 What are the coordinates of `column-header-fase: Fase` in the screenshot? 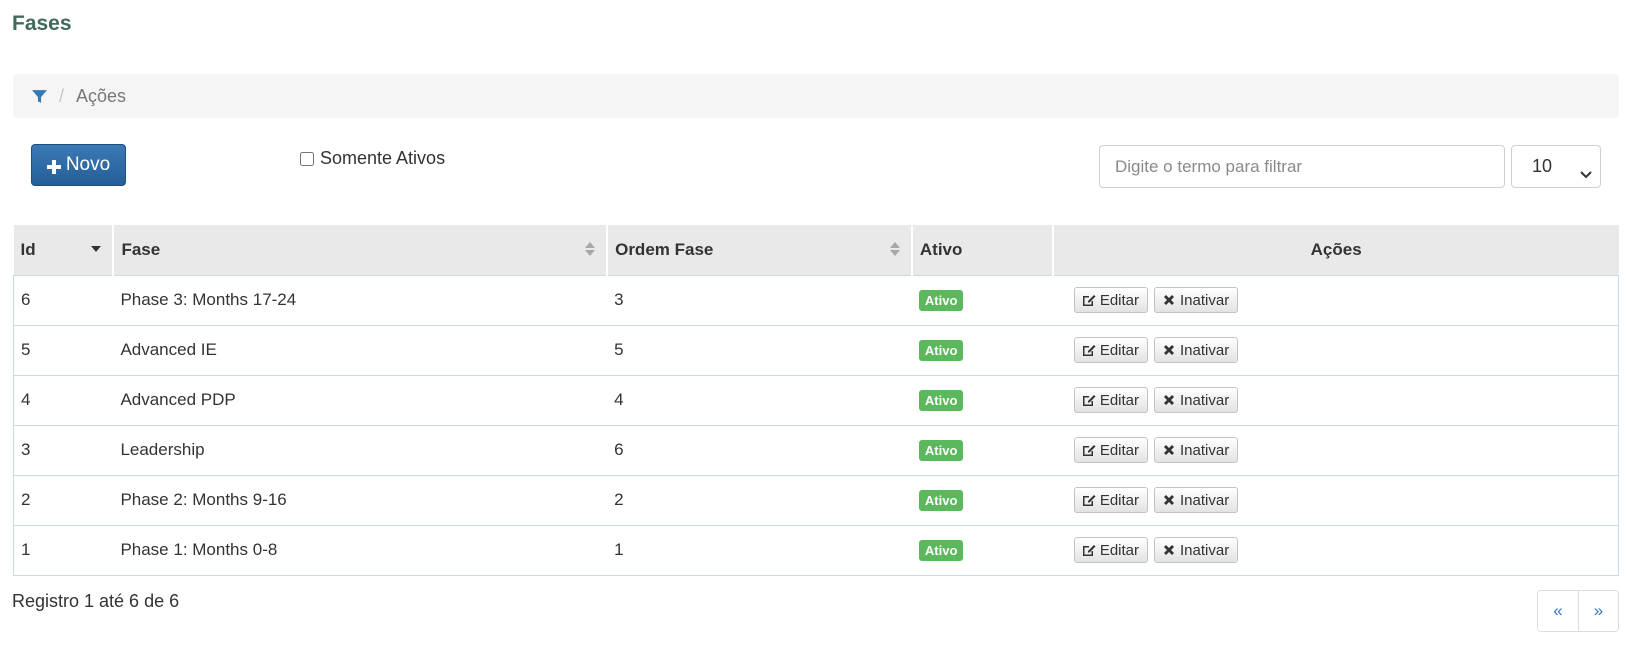 It's located at (361, 250).